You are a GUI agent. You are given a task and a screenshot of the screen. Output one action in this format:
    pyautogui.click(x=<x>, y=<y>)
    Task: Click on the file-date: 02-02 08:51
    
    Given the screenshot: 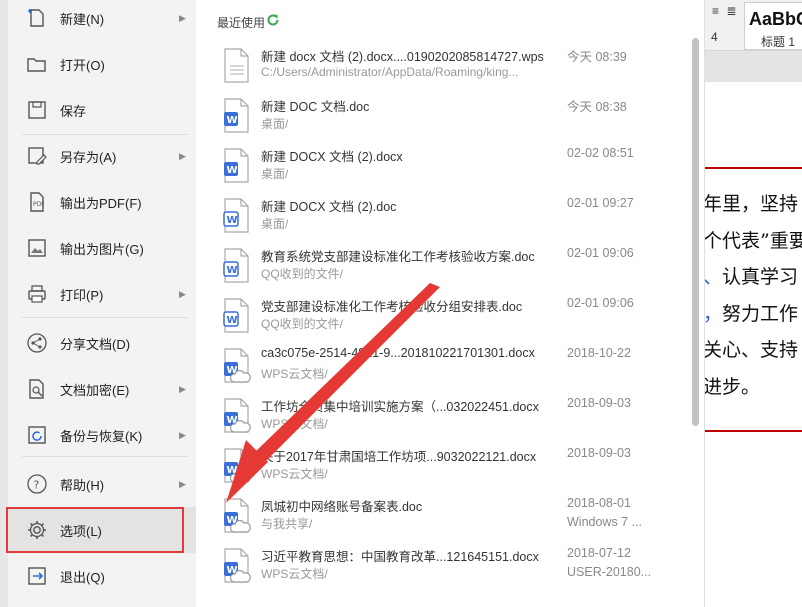 What is the action you would take?
    pyautogui.click(x=600, y=153)
    